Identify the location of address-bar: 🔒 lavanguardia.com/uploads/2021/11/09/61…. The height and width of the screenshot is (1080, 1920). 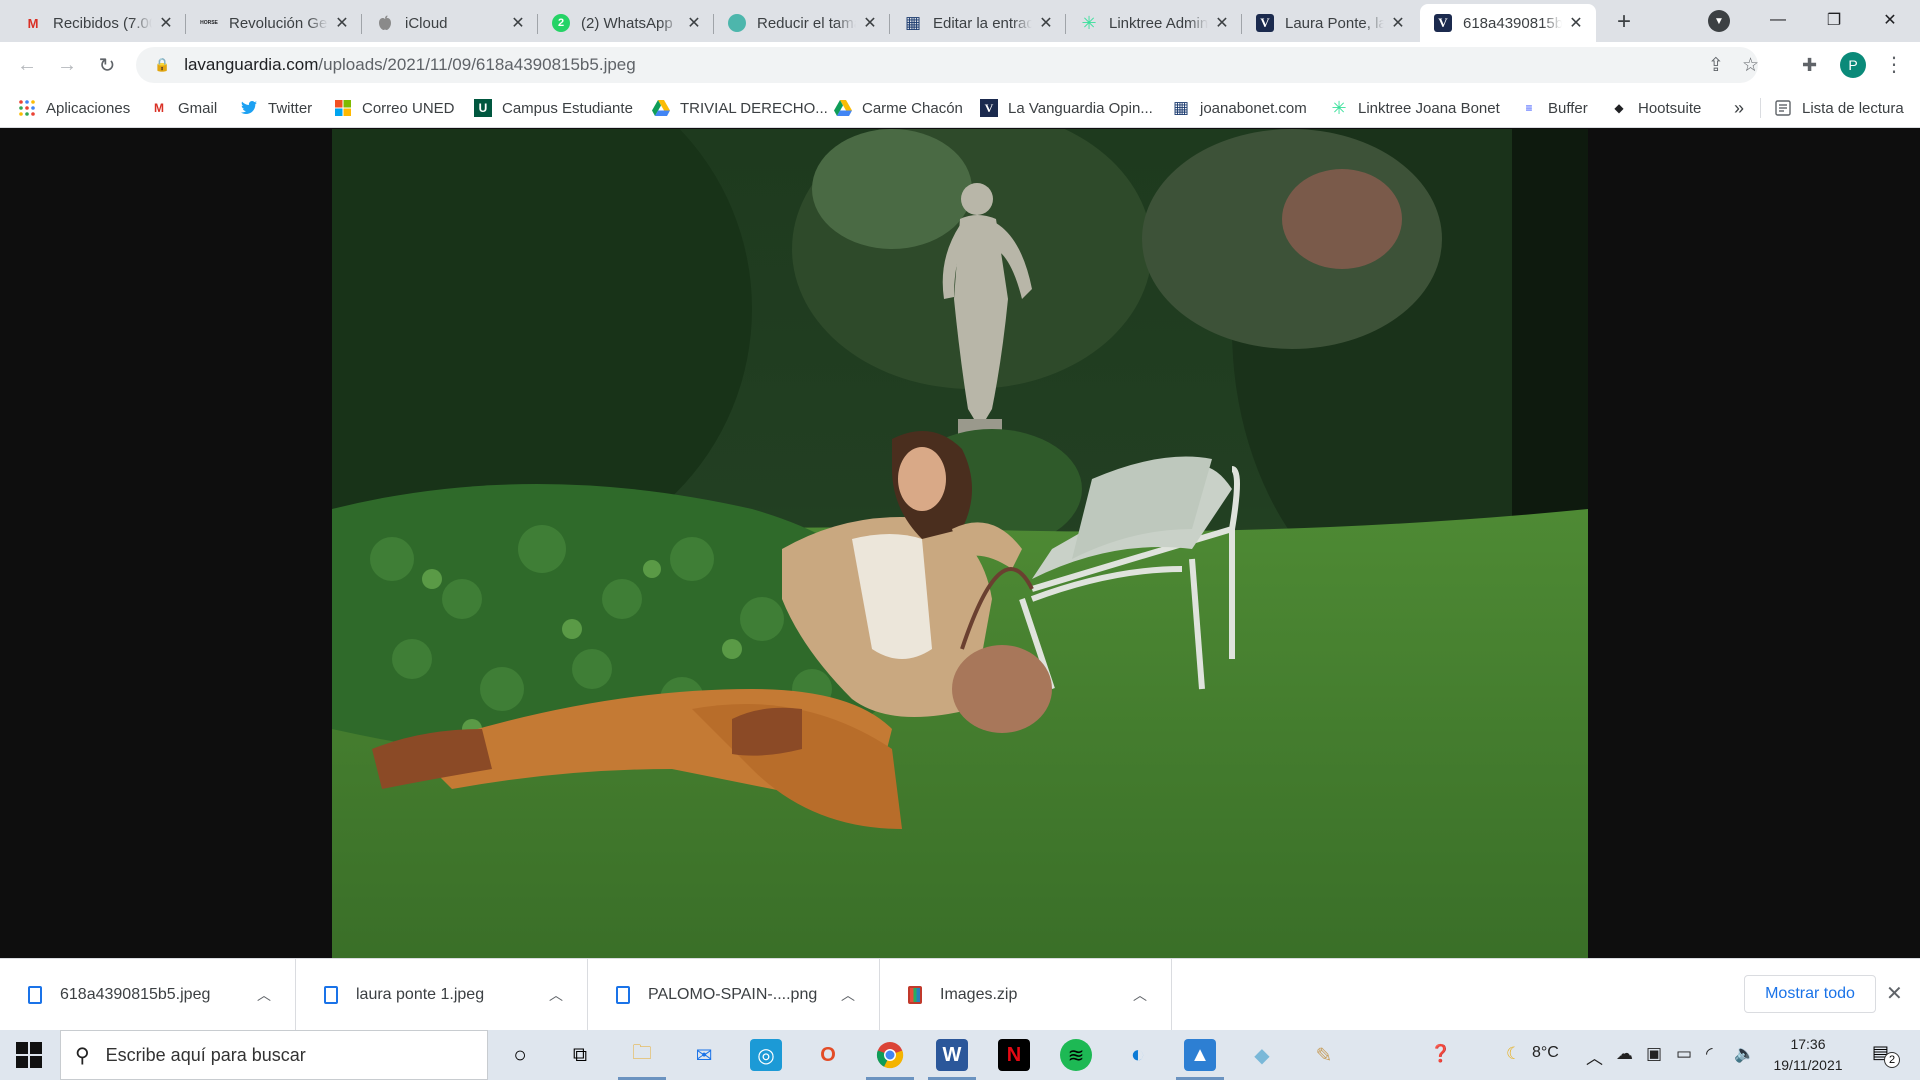
(947, 65).